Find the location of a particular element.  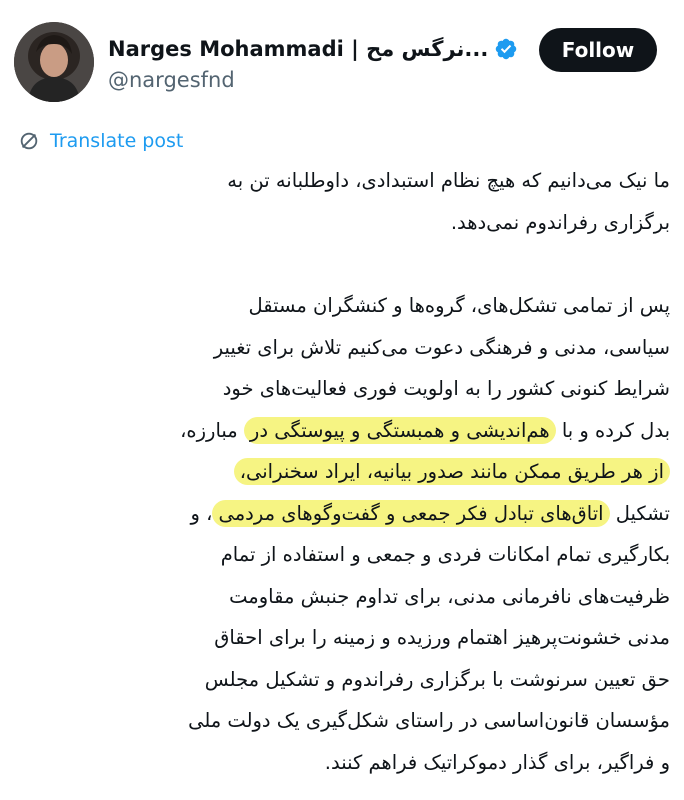

highlighted-text: هم‌اندیشی و همبستگی و پیوستگی در is located at coordinates (399, 430).